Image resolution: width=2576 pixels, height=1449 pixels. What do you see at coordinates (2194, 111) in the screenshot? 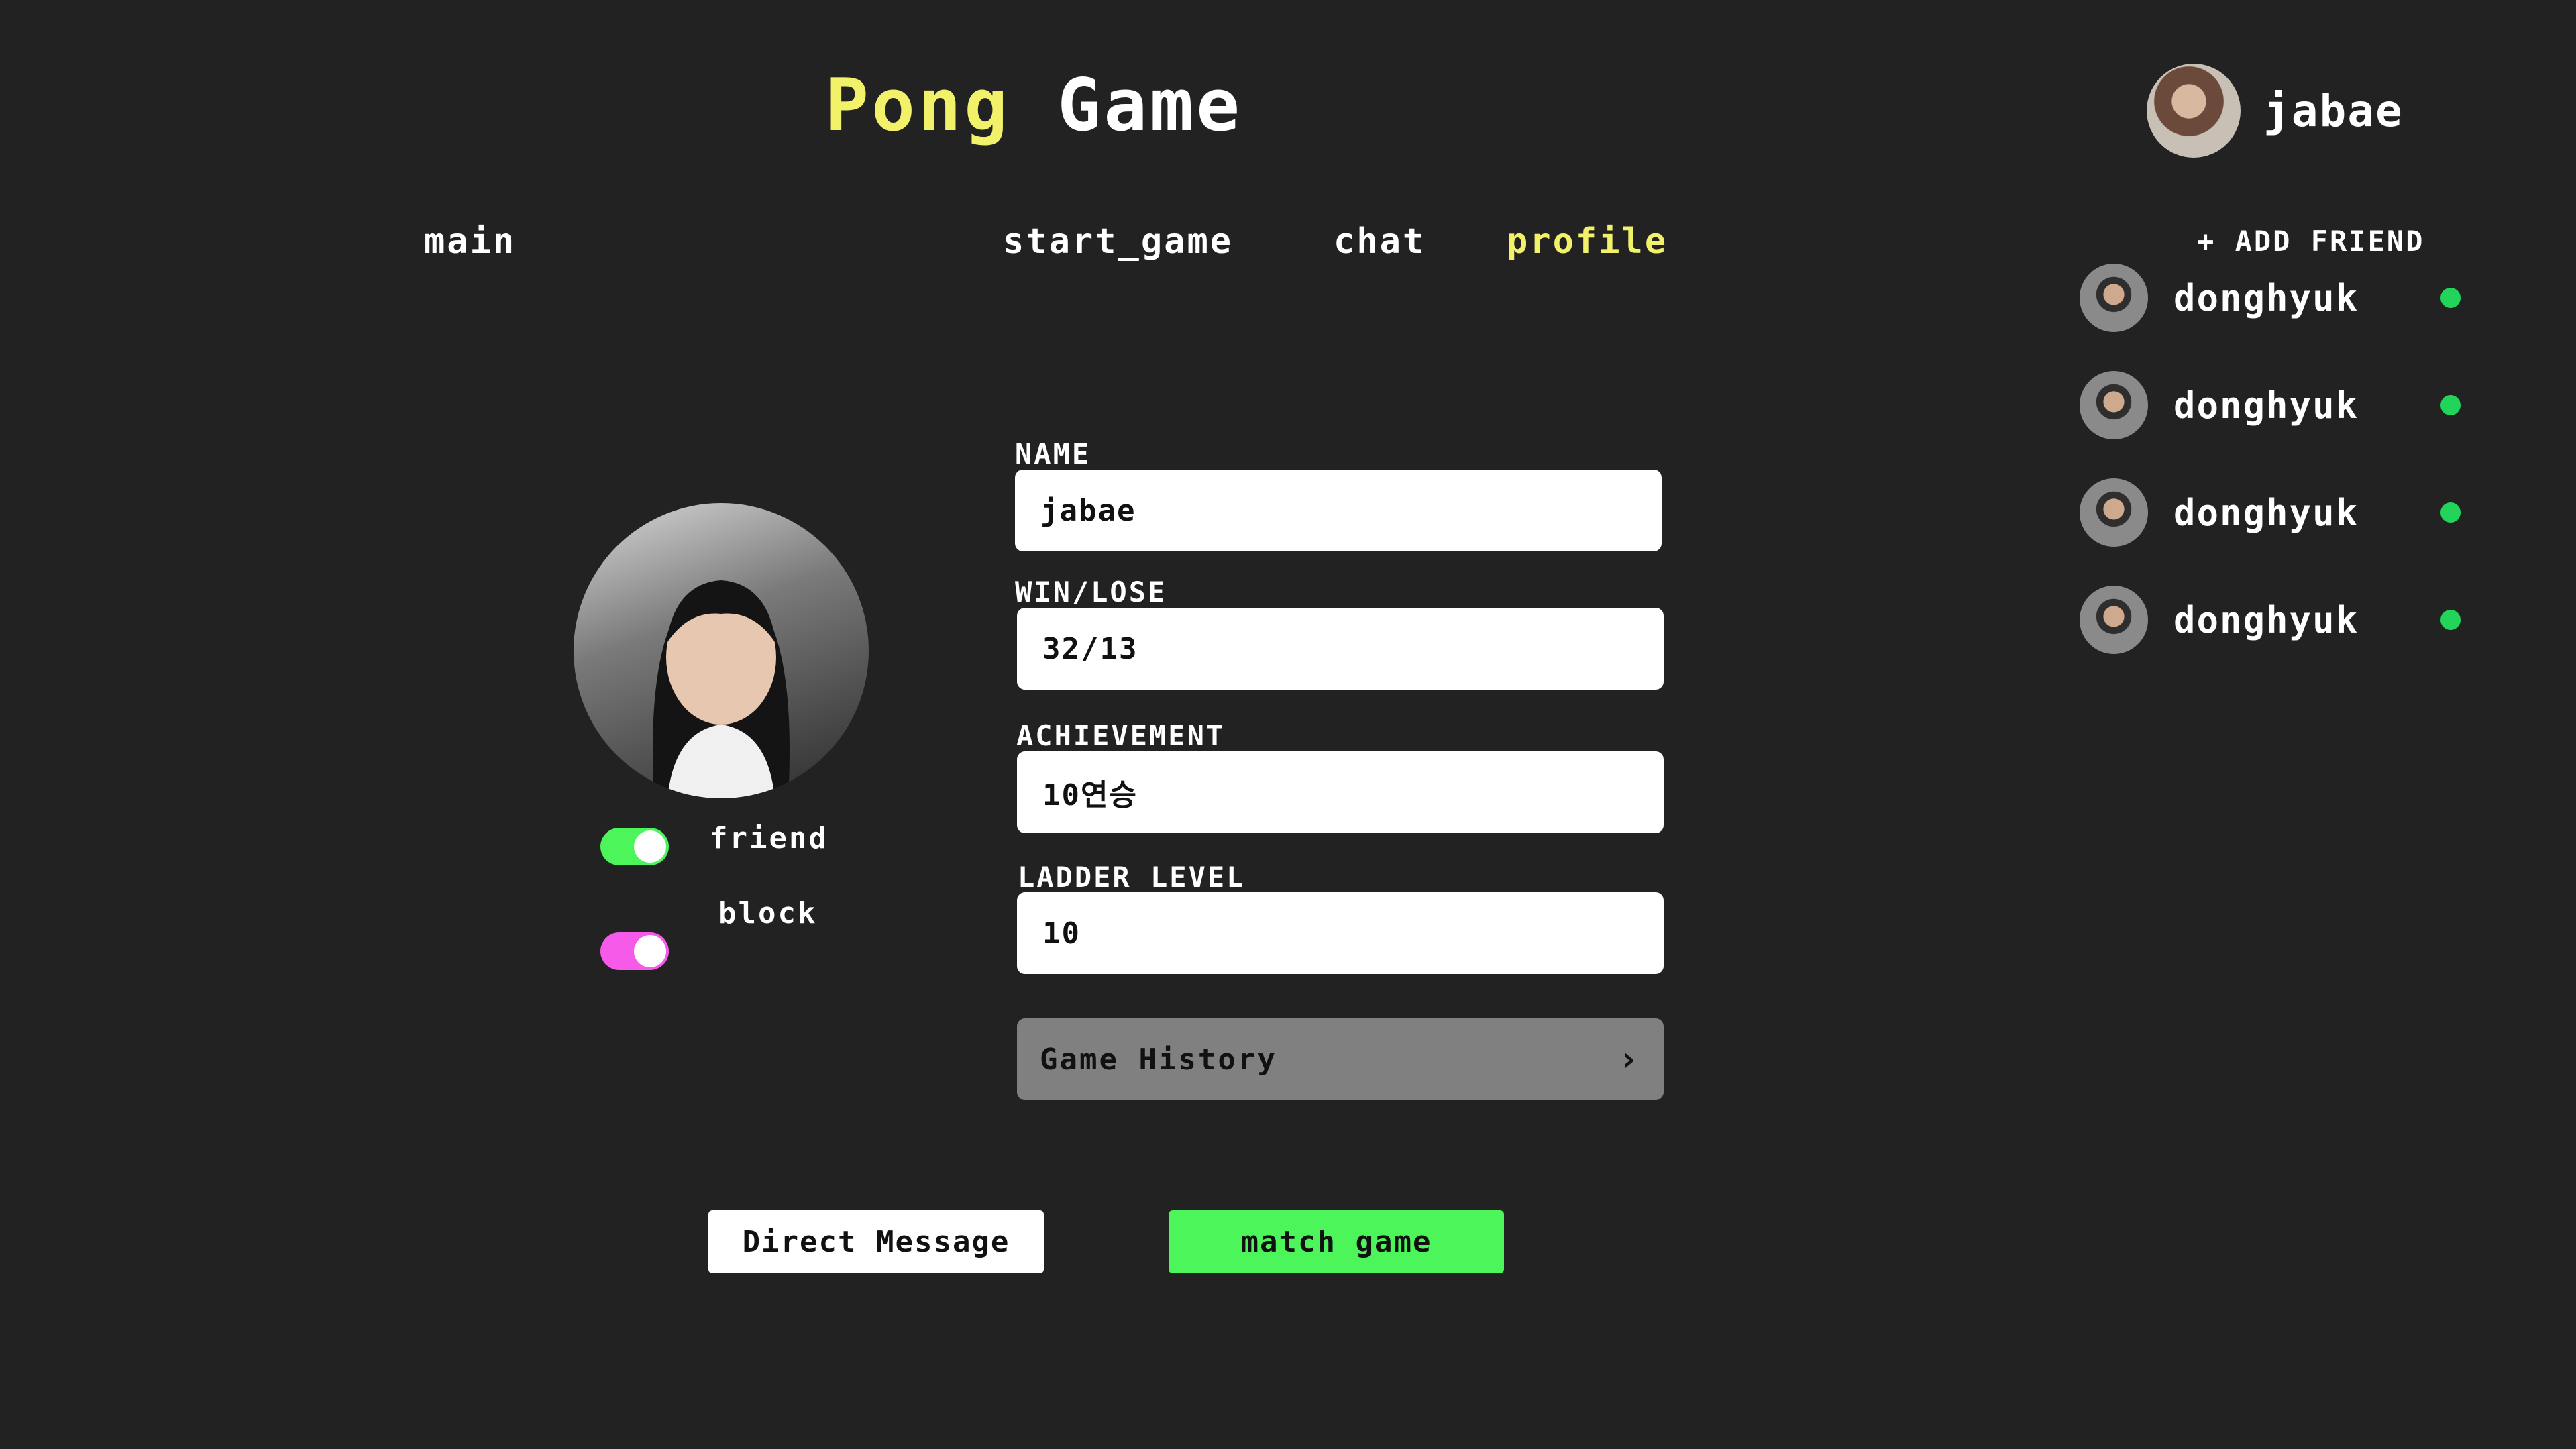
I see `avatar` at bounding box center [2194, 111].